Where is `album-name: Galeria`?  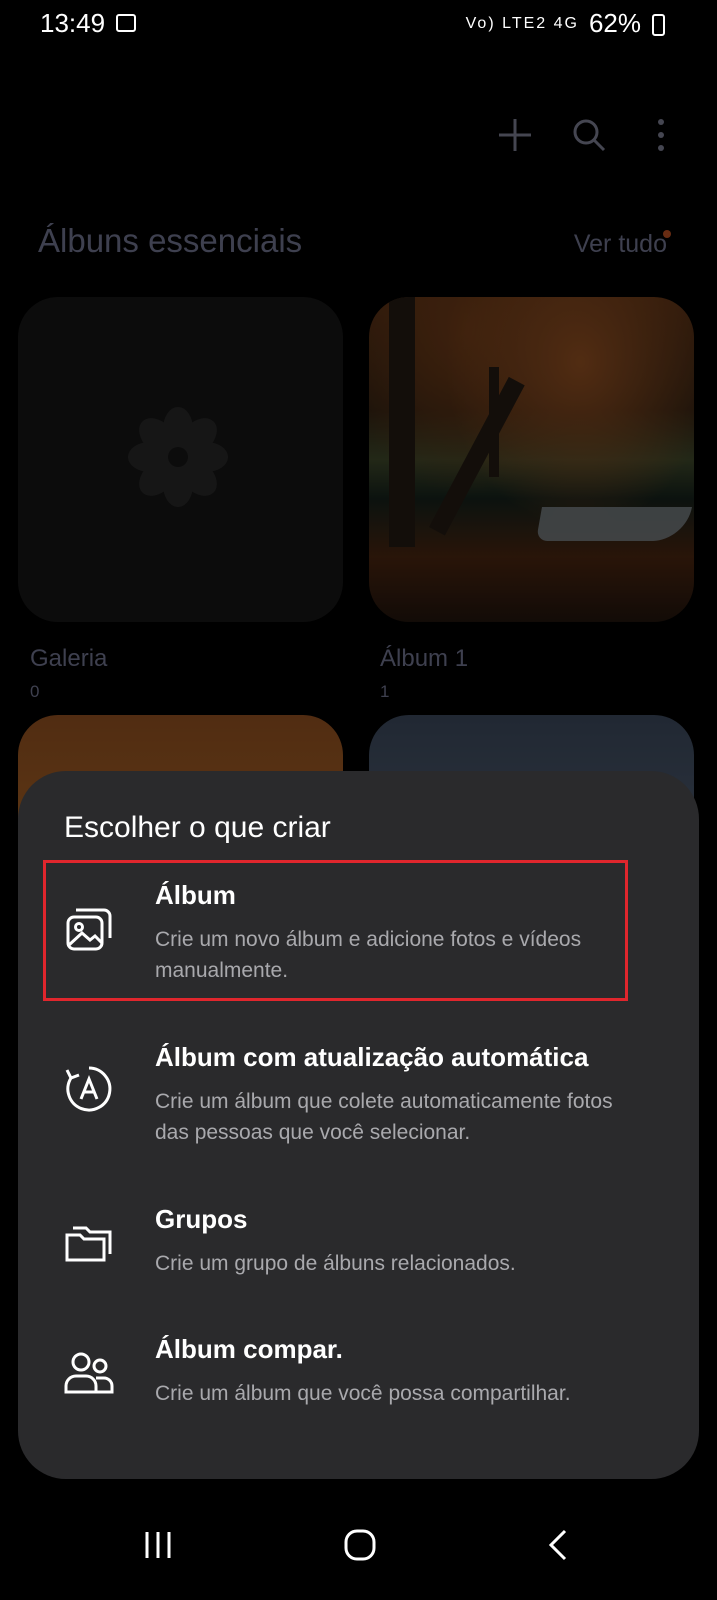 album-name: Galeria is located at coordinates (69, 658).